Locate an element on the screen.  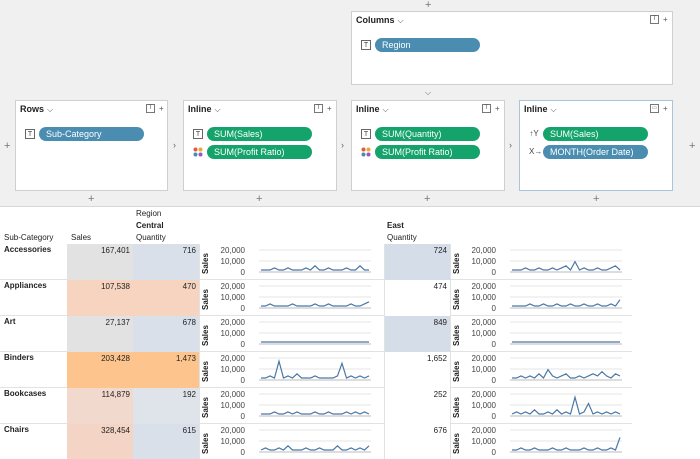
inline-shelf-2-title: Inline ⌵ is located at coordinates (372, 109).